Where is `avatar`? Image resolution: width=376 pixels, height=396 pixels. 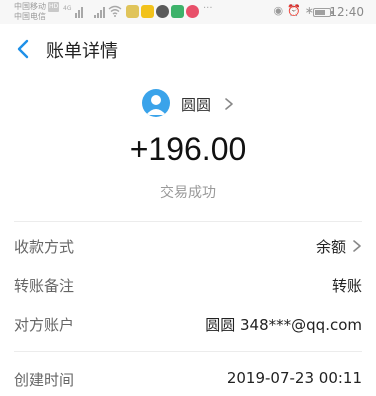 avatar is located at coordinates (156, 103).